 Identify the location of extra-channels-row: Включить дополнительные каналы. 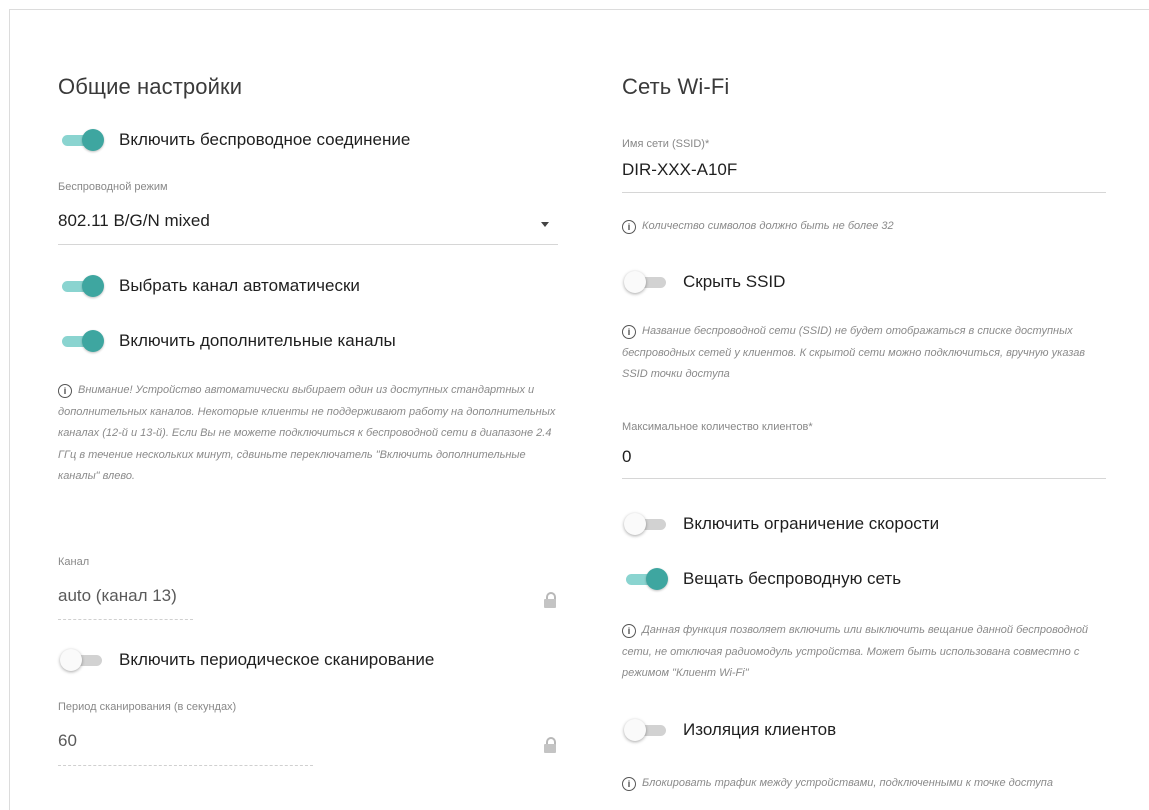
(227, 341).